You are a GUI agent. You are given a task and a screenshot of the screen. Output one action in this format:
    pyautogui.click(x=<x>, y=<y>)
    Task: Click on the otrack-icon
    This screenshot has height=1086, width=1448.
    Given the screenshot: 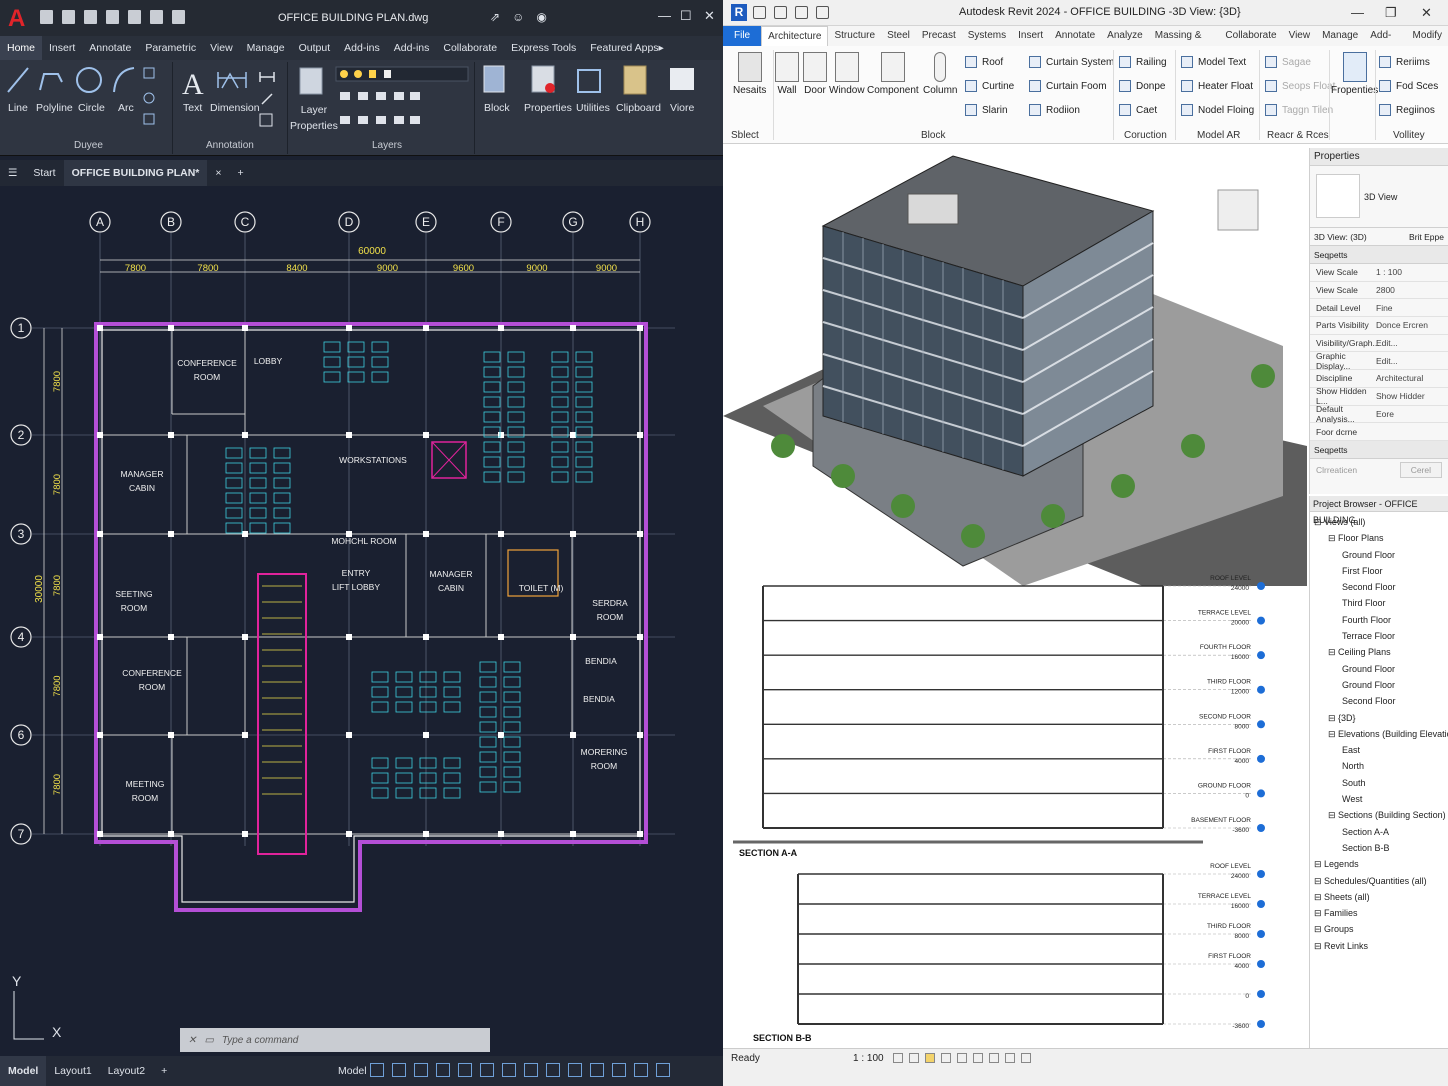 What is the action you would take?
    pyautogui.click(x=487, y=1070)
    